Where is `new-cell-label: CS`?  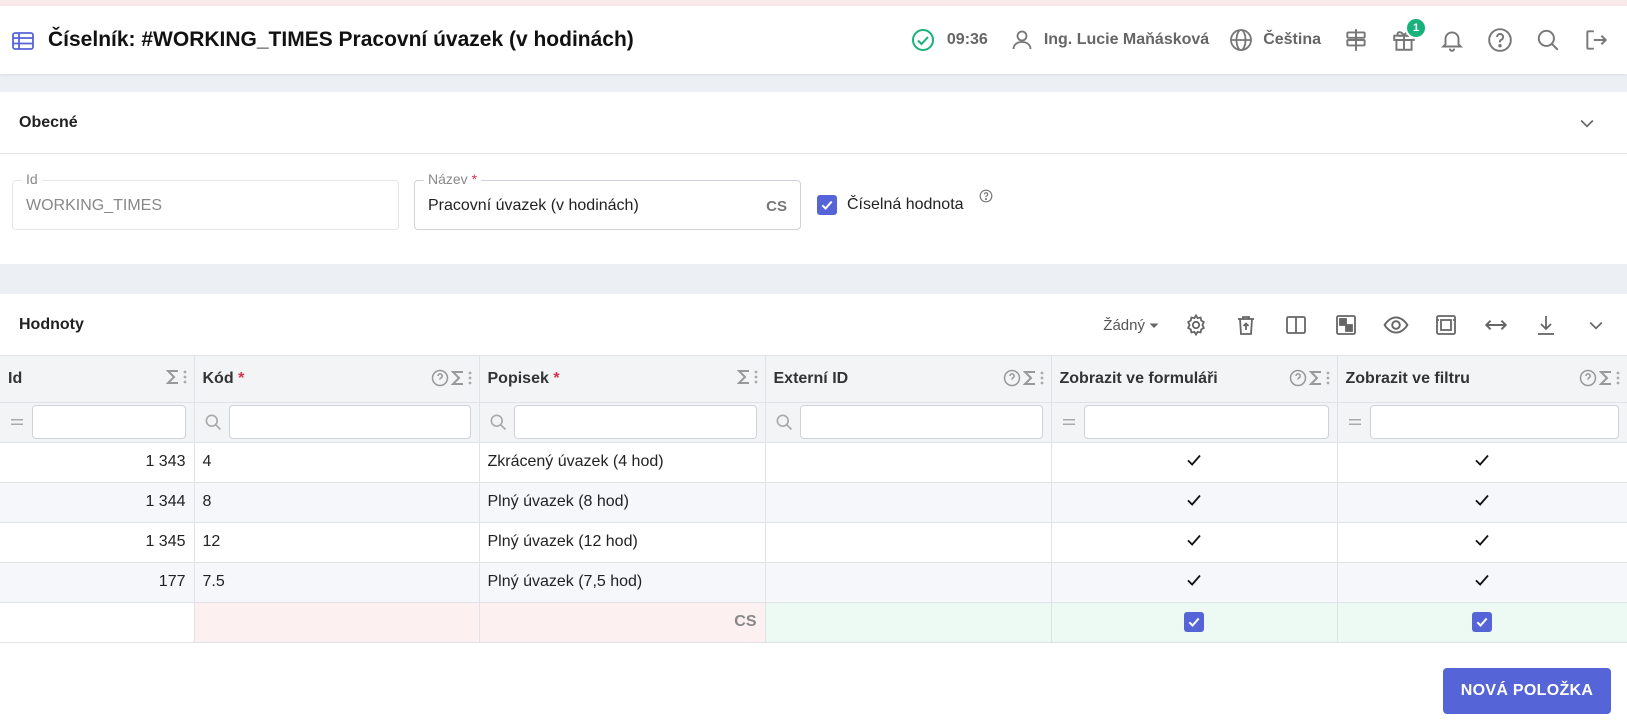 new-cell-label: CS is located at coordinates (622, 622).